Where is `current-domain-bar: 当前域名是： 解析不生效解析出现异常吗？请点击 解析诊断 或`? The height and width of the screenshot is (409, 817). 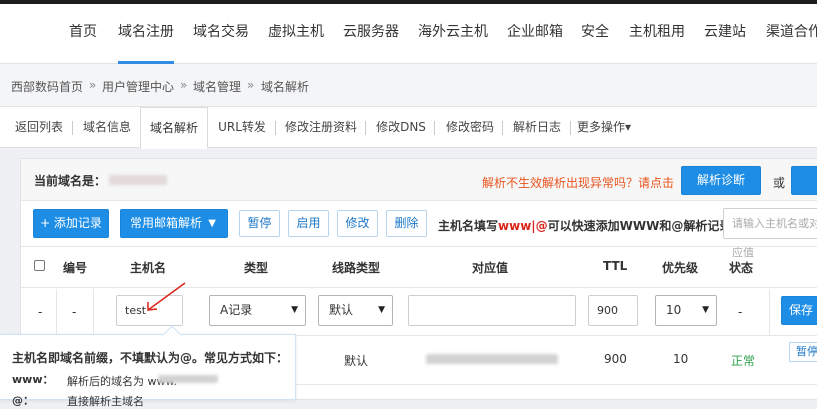
current-domain-bar: 当前域名是： 解析不生效解析出现异常吗？请点击 解析诊断 或 is located at coordinates (419, 180).